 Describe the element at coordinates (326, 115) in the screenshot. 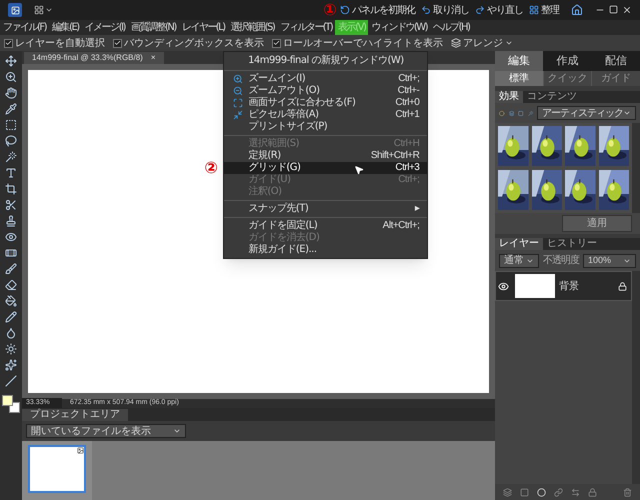

I see `menu-item: ピクセル等倍(A) Ctrl+1` at that location.